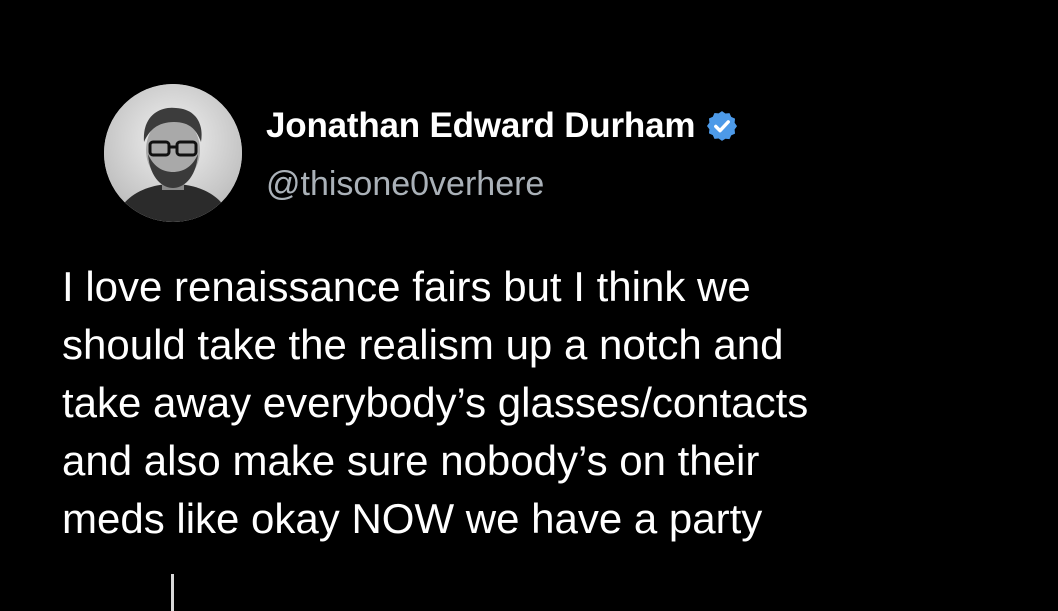 The height and width of the screenshot is (611, 1058). Describe the element at coordinates (480, 126) in the screenshot. I see `author-display-name: Jonathan Edward Durham` at that location.